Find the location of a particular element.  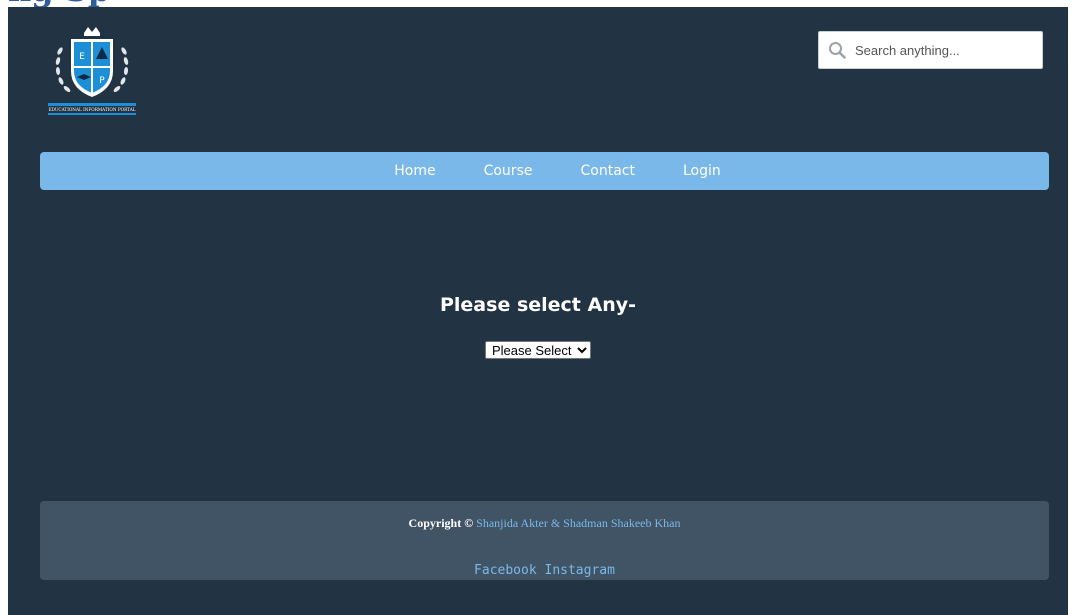

search-icon is located at coordinates (837, 50).